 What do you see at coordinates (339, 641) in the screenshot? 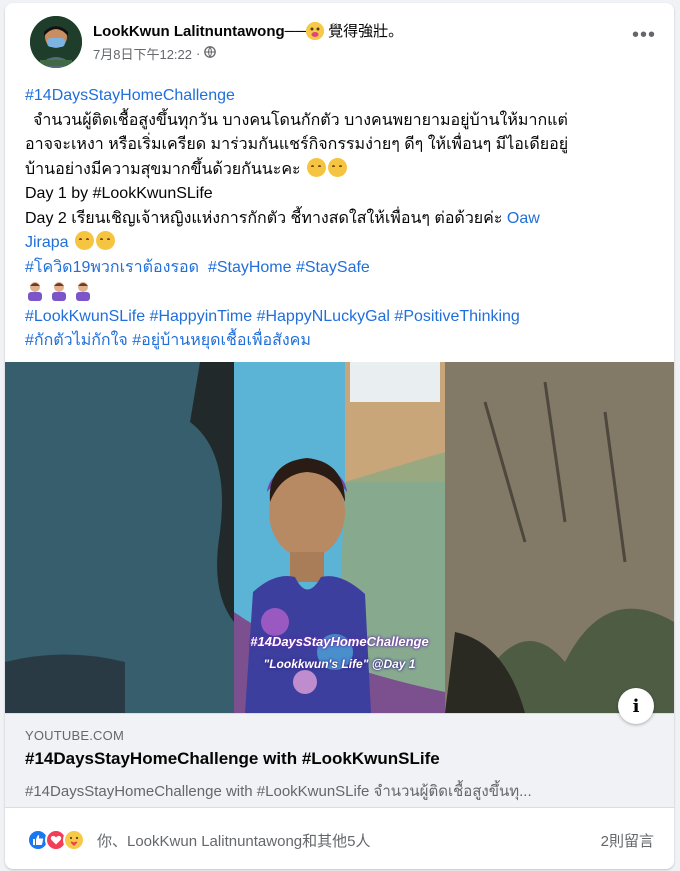
I see `video-caption: #14DaysStayHomeChallenge` at bounding box center [339, 641].